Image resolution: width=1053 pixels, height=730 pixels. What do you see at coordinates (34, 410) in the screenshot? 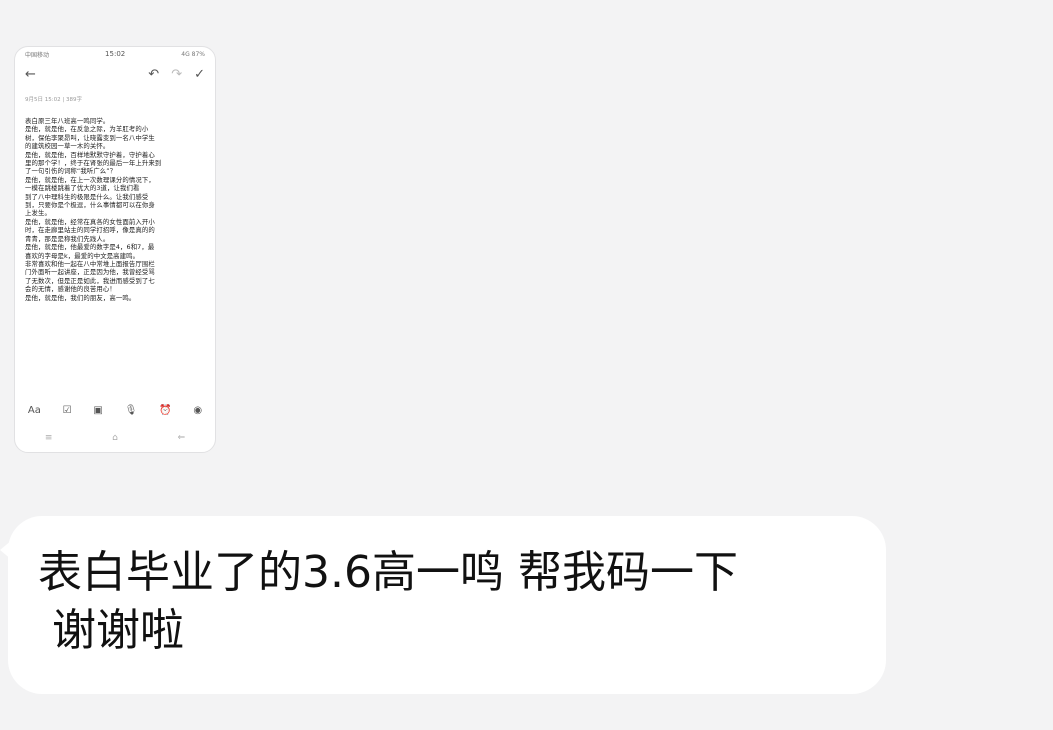
I see `text-format-icon: Aa` at bounding box center [34, 410].